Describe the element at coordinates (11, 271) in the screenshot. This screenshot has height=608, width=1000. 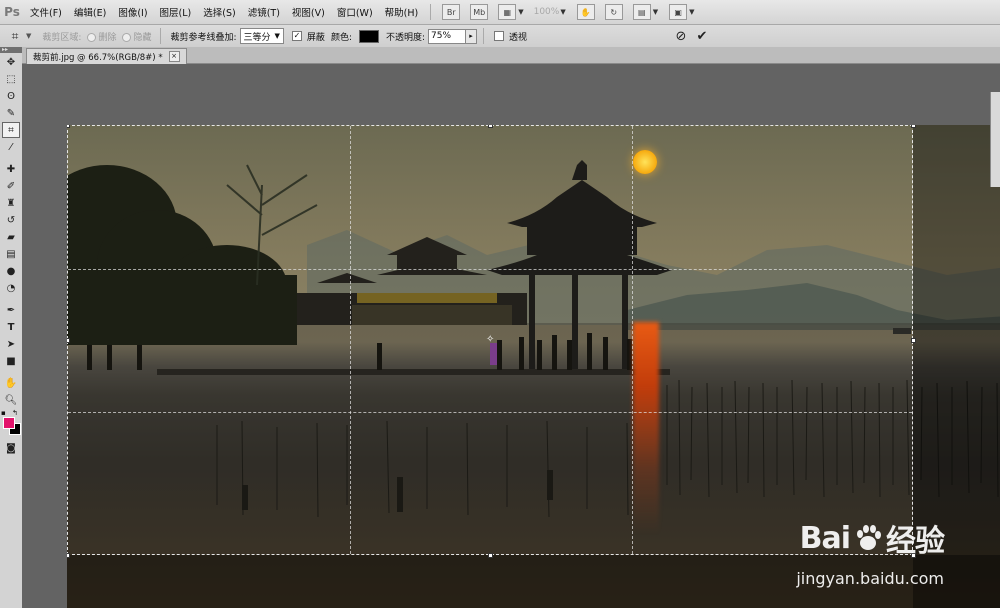
I see `blur-tool-icon: ●` at that location.